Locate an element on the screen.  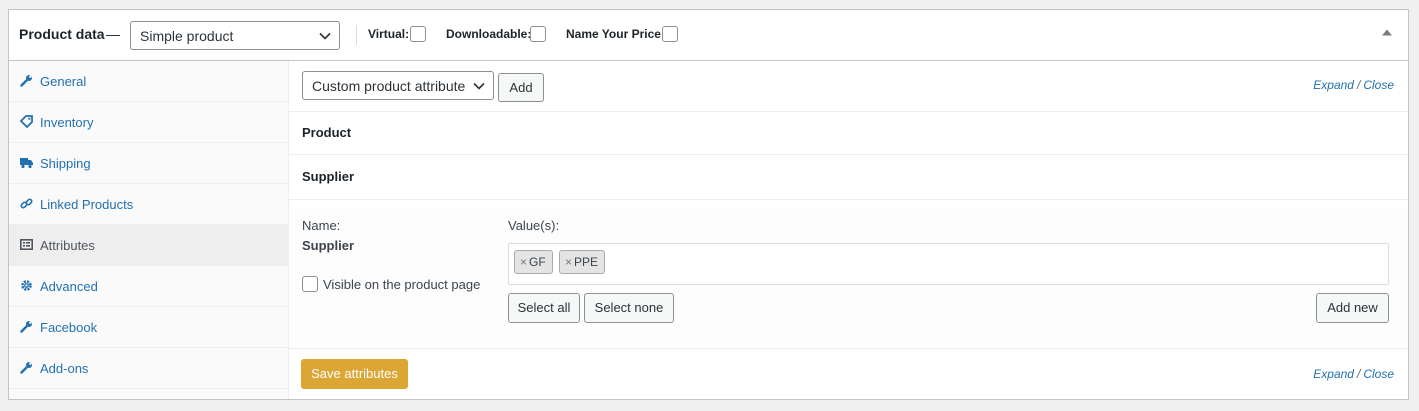
header-divider is located at coordinates (356, 35).